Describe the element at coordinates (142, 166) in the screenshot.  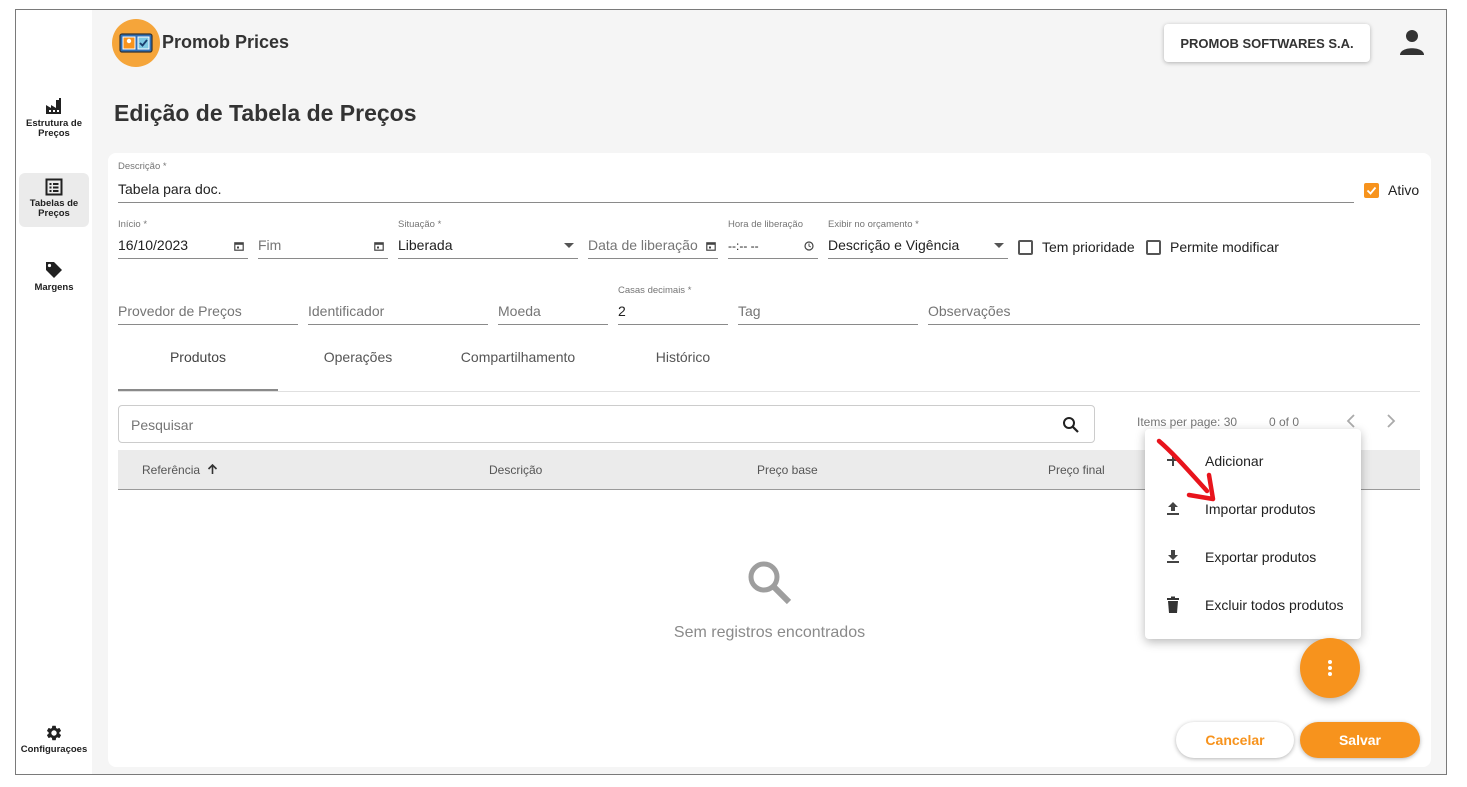
I see `description-label: Descrição *` at that location.